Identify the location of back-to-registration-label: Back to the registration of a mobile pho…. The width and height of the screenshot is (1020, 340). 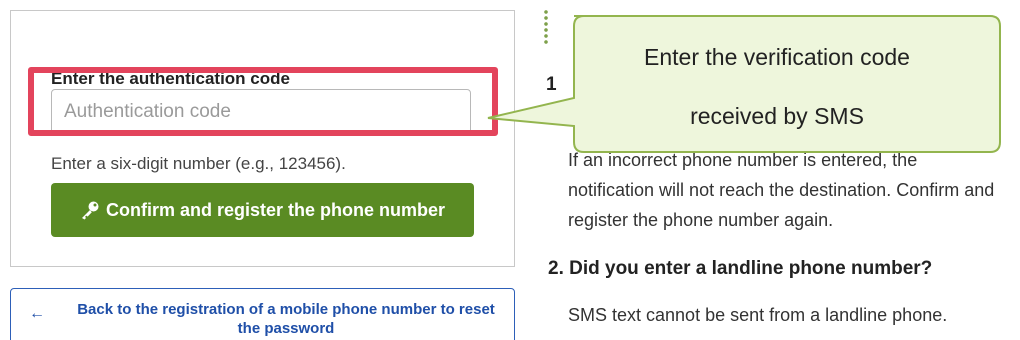
(286, 319).